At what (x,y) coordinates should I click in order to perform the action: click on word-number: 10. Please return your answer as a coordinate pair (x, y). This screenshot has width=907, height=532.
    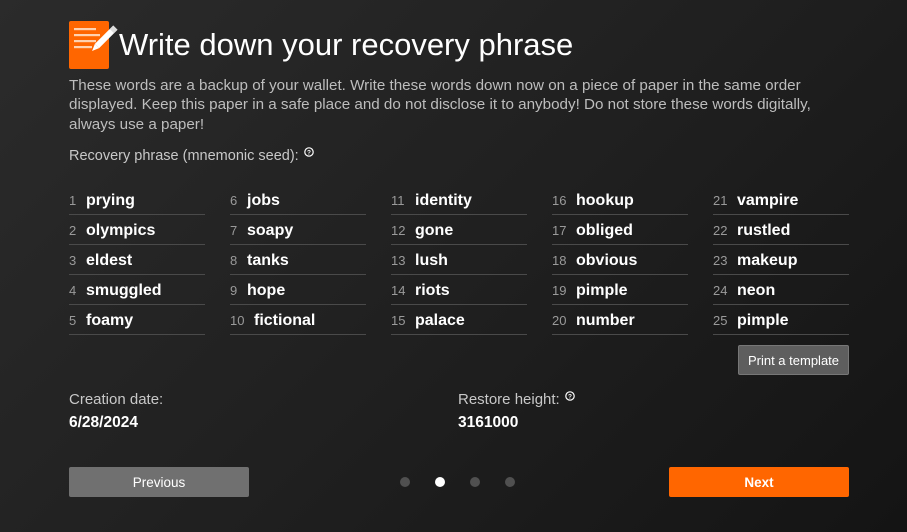
    Looking at the image, I should click on (237, 320).